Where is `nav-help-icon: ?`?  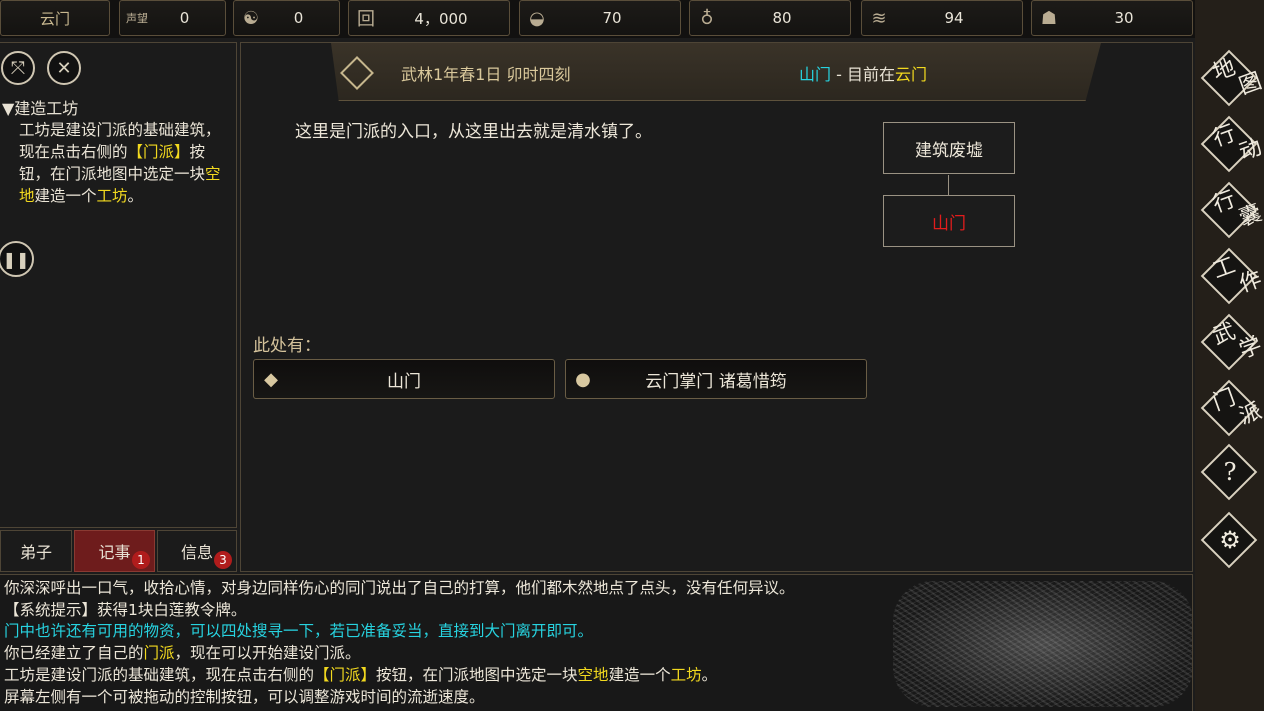
nav-help-icon: ? is located at coordinates (1229, 472).